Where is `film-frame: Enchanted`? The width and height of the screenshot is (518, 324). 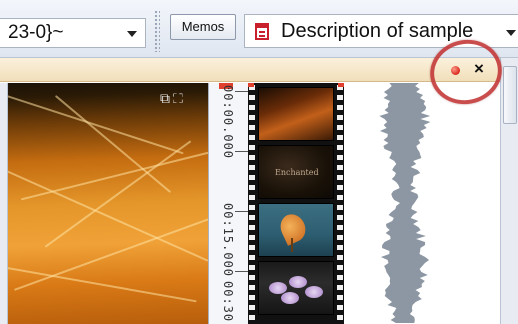
film-frame: Enchanted is located at coordinates (296, 172).